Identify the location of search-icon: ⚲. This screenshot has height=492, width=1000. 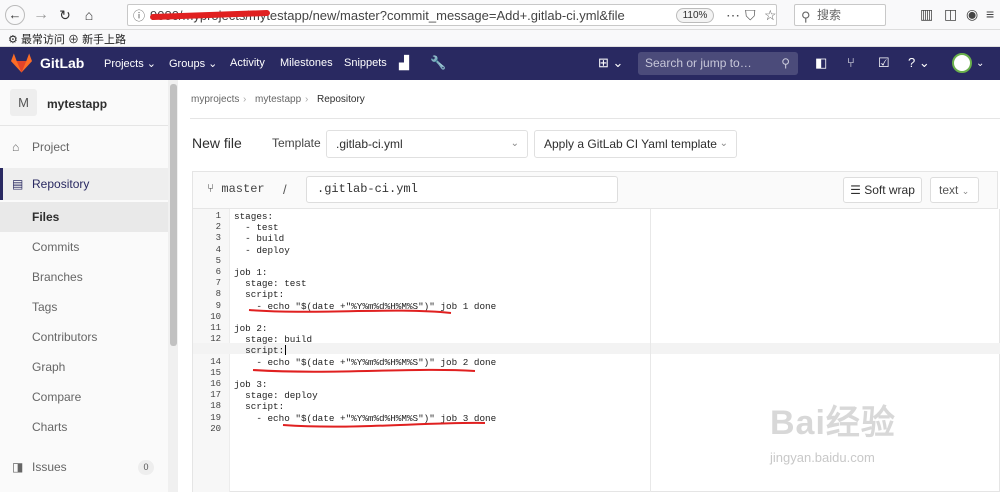
(806, 16).